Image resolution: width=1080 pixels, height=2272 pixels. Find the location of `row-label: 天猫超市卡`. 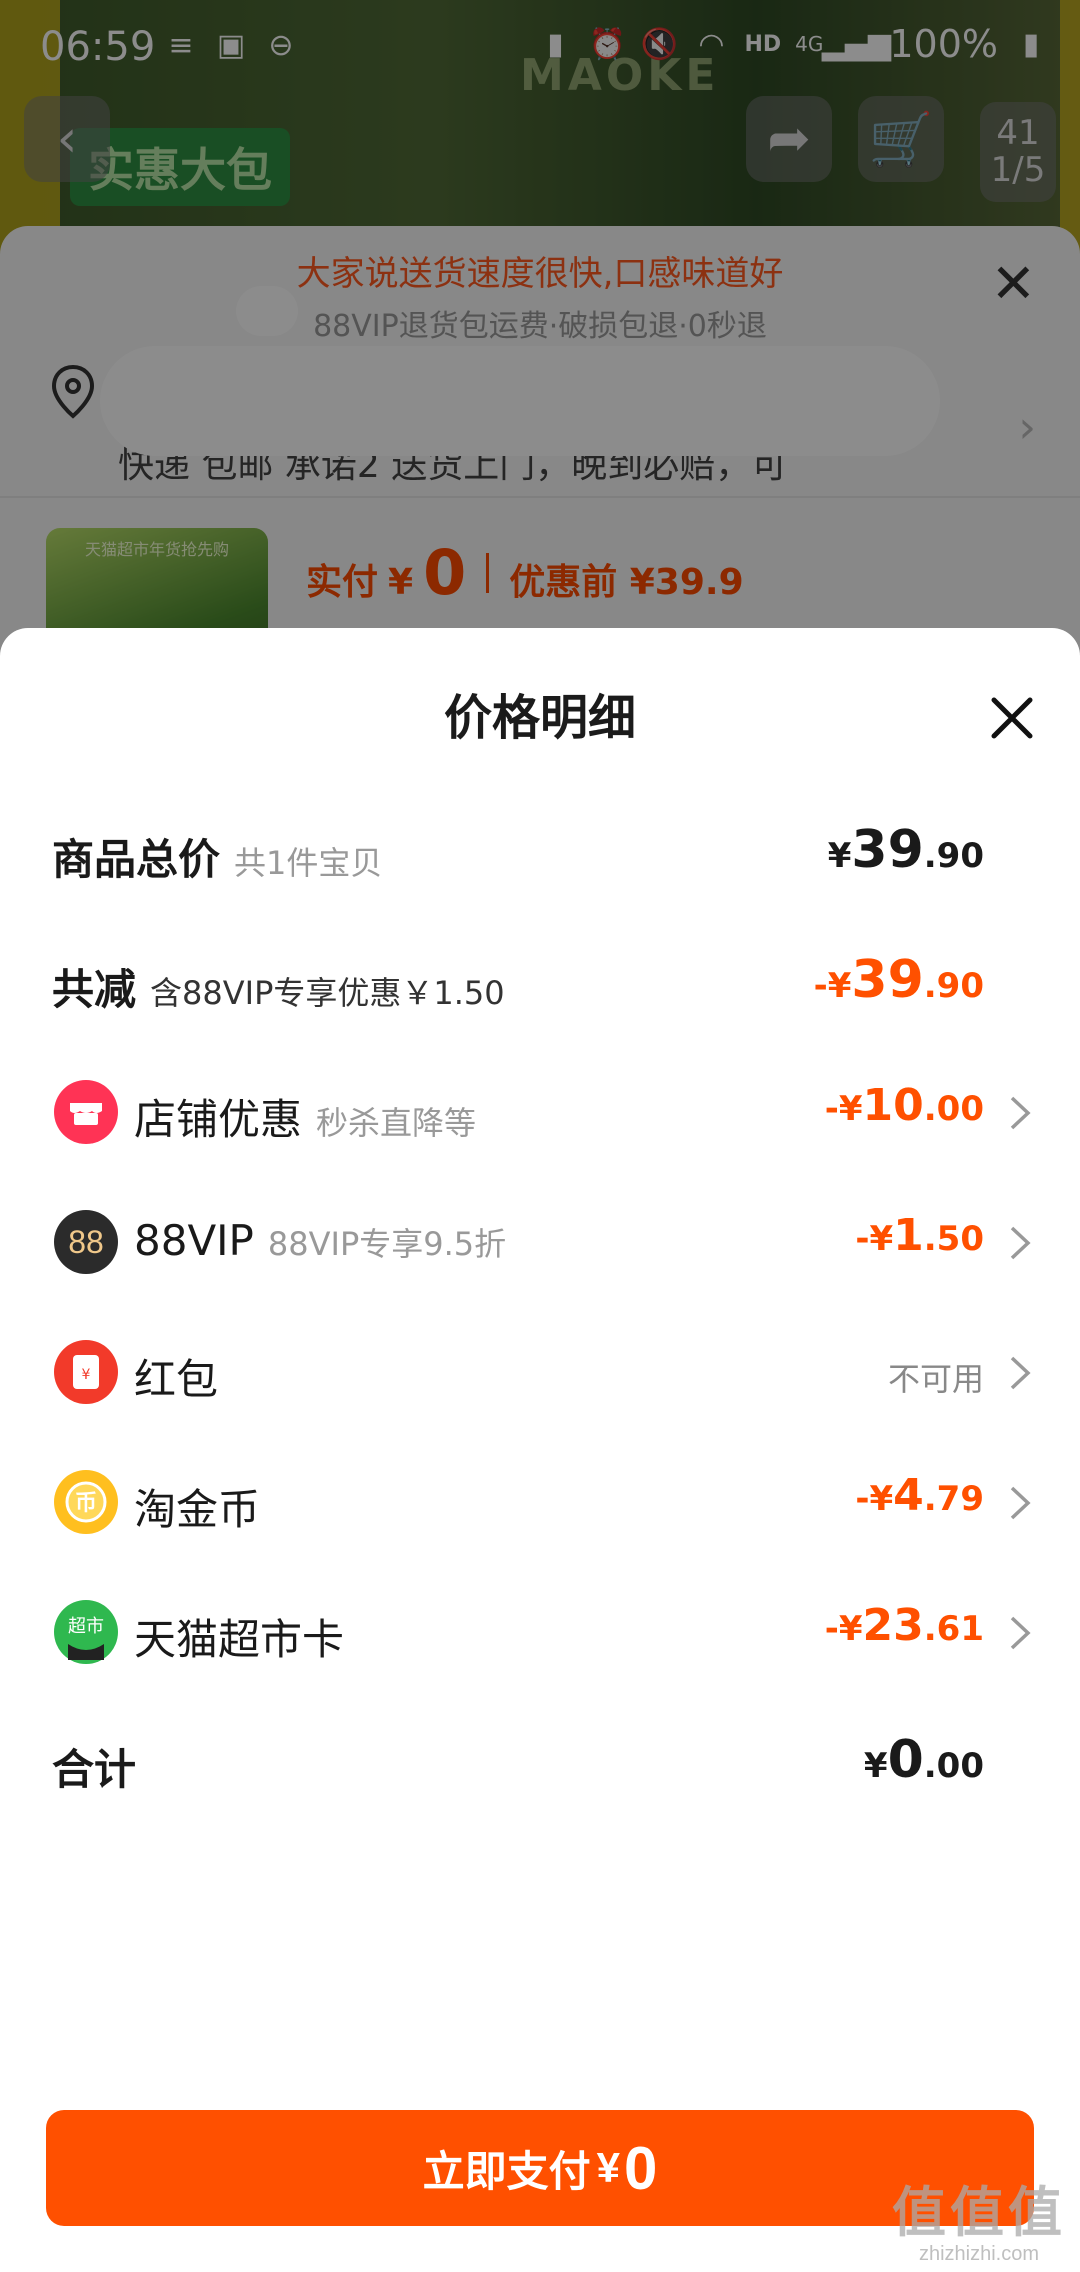

row-label: 天猫超市卡 is located at coordinates (239, 1636).